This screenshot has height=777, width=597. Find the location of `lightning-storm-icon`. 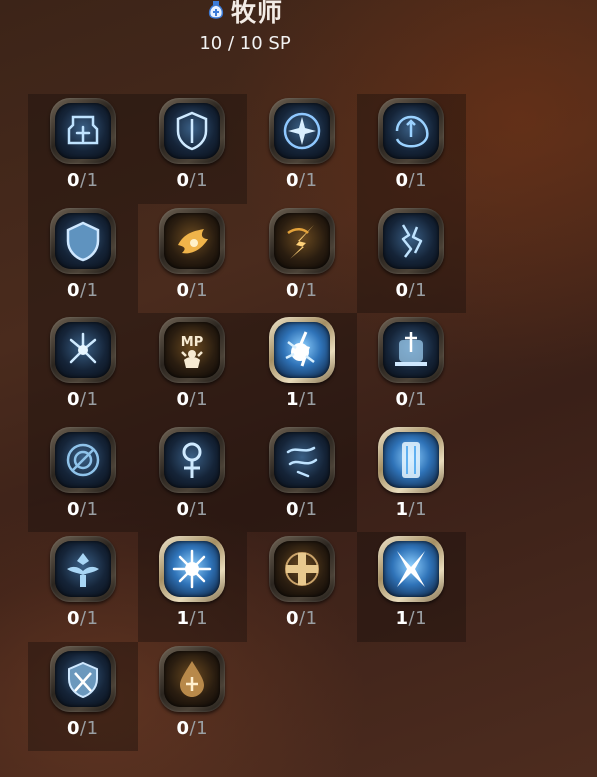

lightning-storm-icon is located at coordinates (411, 240).